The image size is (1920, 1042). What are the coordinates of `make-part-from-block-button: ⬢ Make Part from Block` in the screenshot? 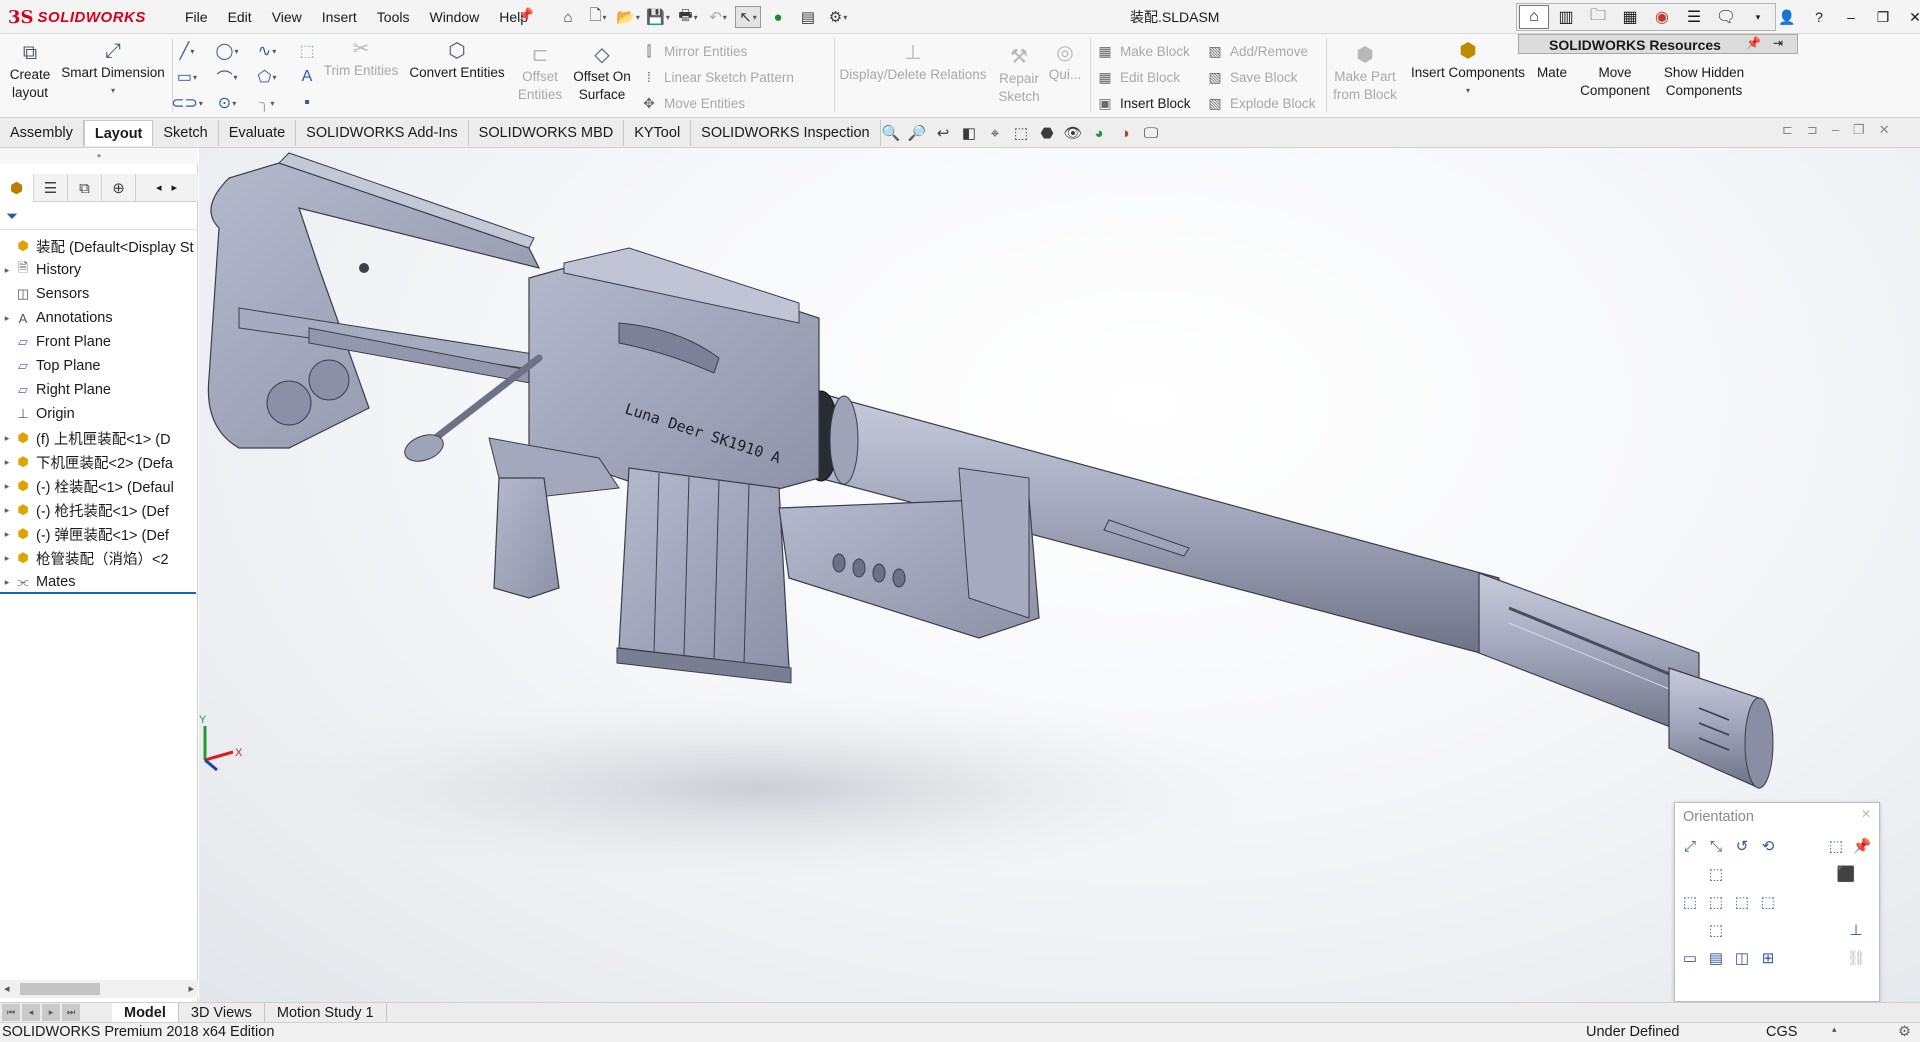 It's located at (1365, 74).